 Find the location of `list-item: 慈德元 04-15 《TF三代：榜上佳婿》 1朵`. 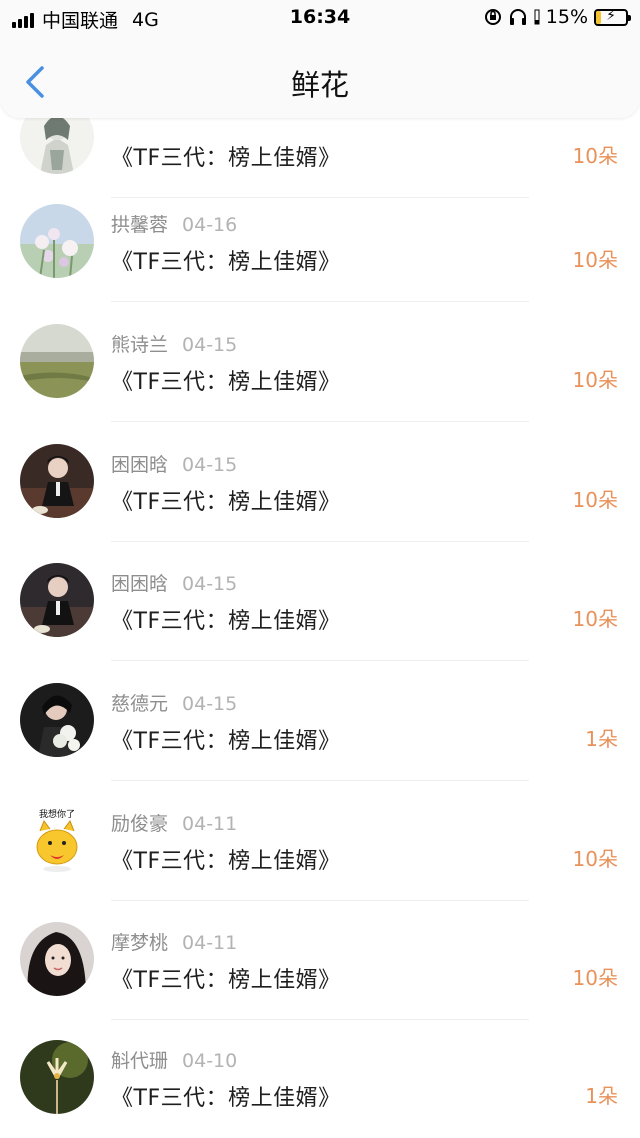

list-item: 慈德元 04-15 《TF三代：榜上佳婿》 1朵 is located at coordinates (320, 721).